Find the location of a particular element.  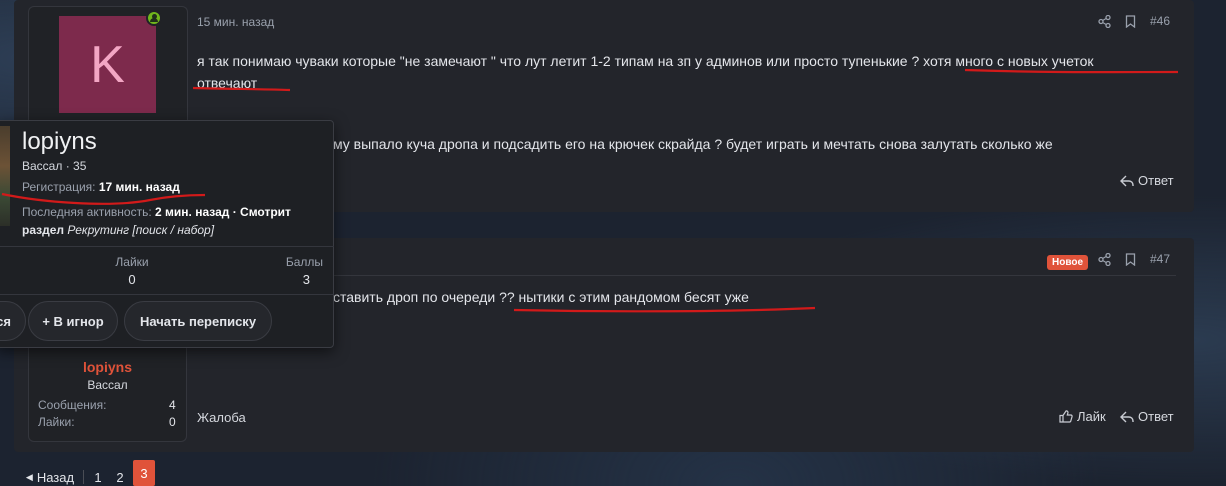

report-label: Жалоба is located at coordinates (221, 417).